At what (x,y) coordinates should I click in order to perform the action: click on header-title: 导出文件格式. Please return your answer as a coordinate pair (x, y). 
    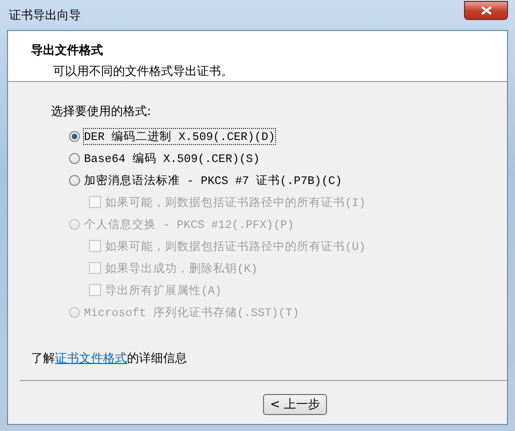
    Looking at the image, I should click on (67, 50).